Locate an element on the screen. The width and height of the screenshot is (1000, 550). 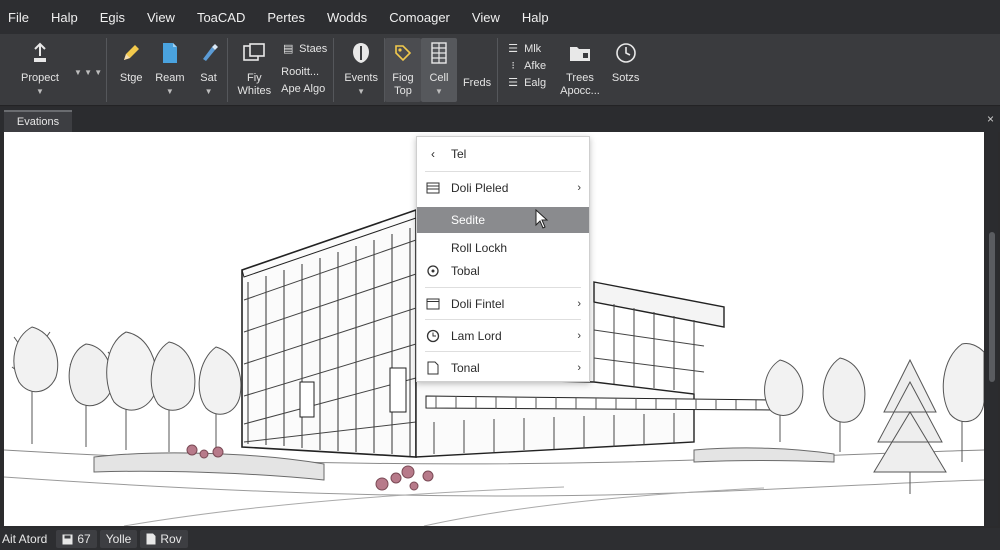
ribbon-group-edit: Stge Ream ▼ Sat ▼ is located at coordinates (166, 70).